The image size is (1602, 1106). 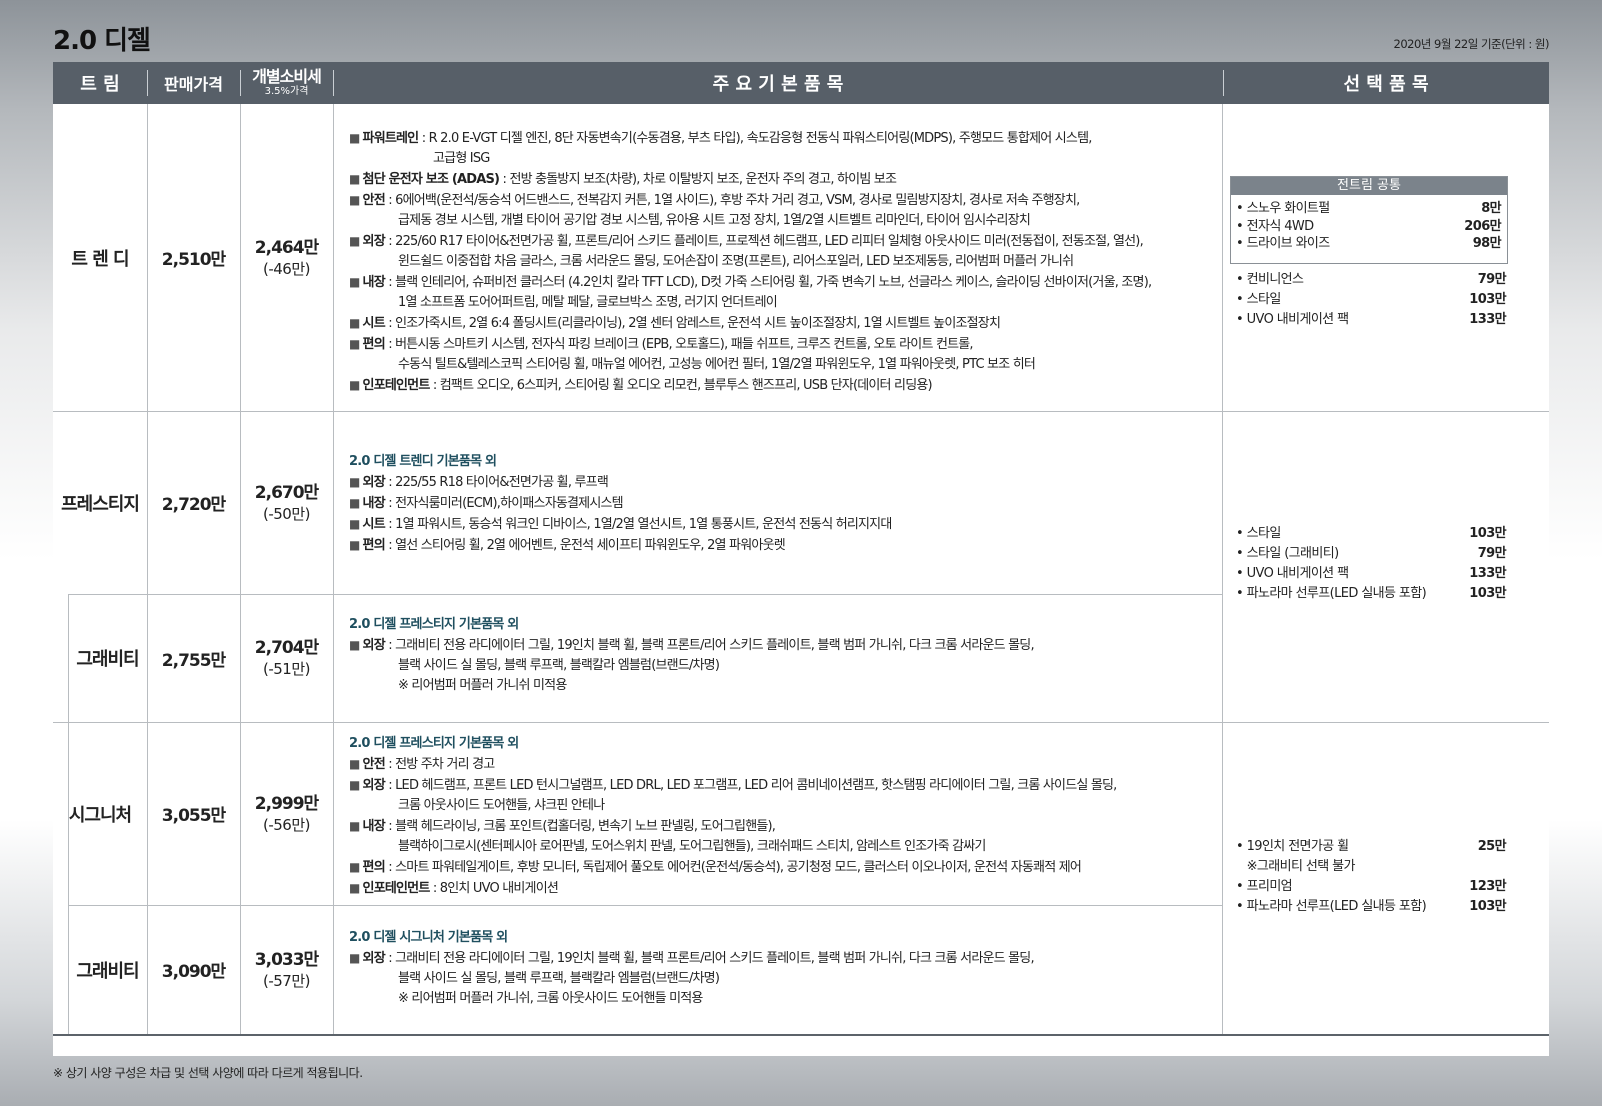 What do you see at coordinates (1386, 84) in the screenshot?
I see `header-options: 선 택 품 목` at bounding box center [1386, 84].